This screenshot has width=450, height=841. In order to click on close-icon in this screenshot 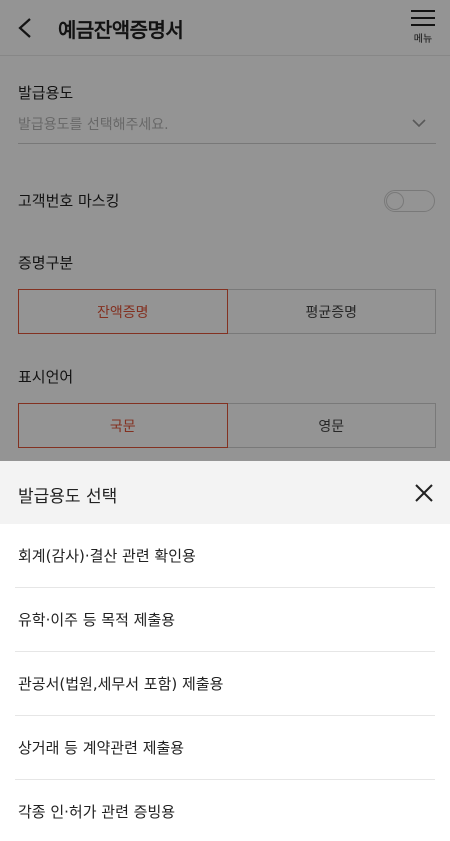, I will do `click(424, 493)`.